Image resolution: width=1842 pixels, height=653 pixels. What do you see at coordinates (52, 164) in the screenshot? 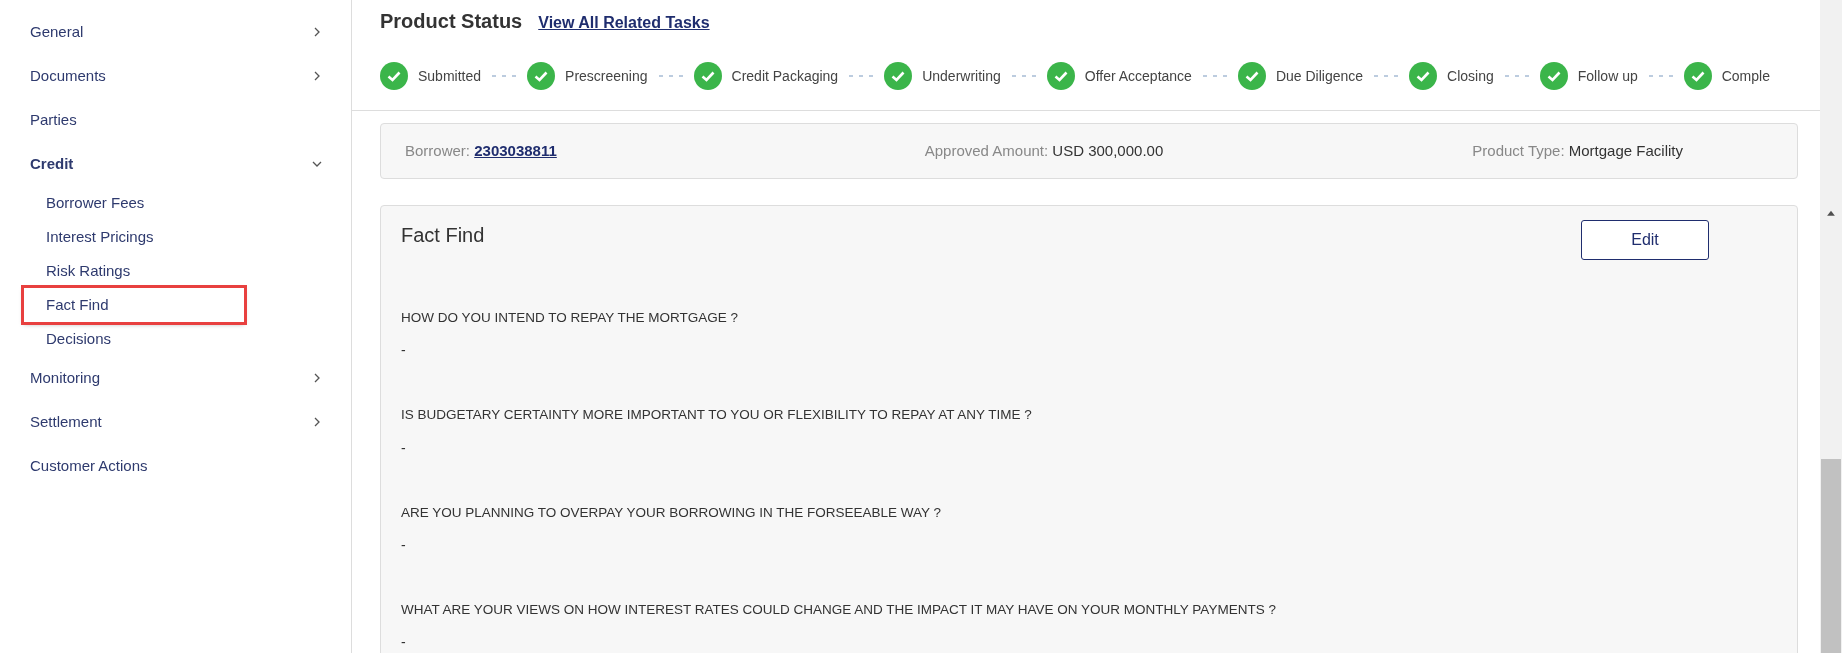
I see `sidebar-item: Credit` at bounding box center [52, 164].